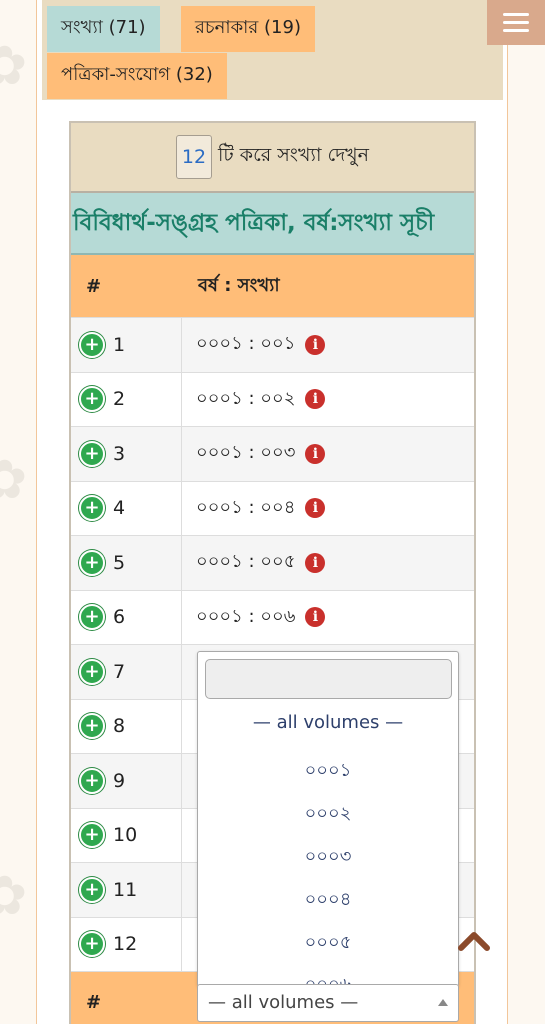 Image resolution: width=545 pixels, height=1024 pixels. I want to click on table-row: +2 ০০০১ : ০০২ i, so click(272, 399).